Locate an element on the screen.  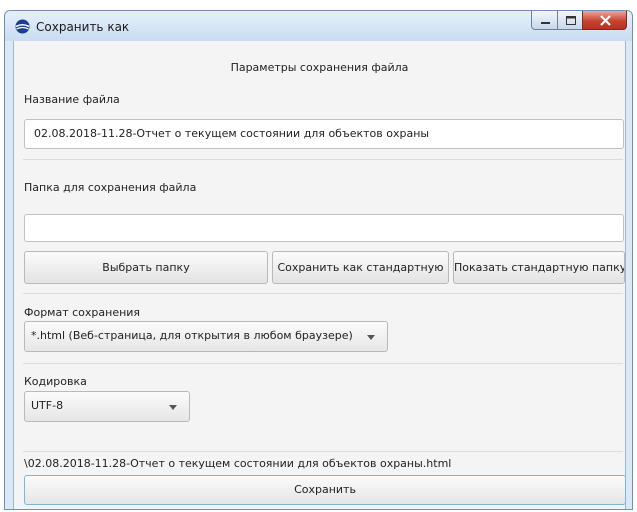
close-icon is located at coordinates (605, 20).